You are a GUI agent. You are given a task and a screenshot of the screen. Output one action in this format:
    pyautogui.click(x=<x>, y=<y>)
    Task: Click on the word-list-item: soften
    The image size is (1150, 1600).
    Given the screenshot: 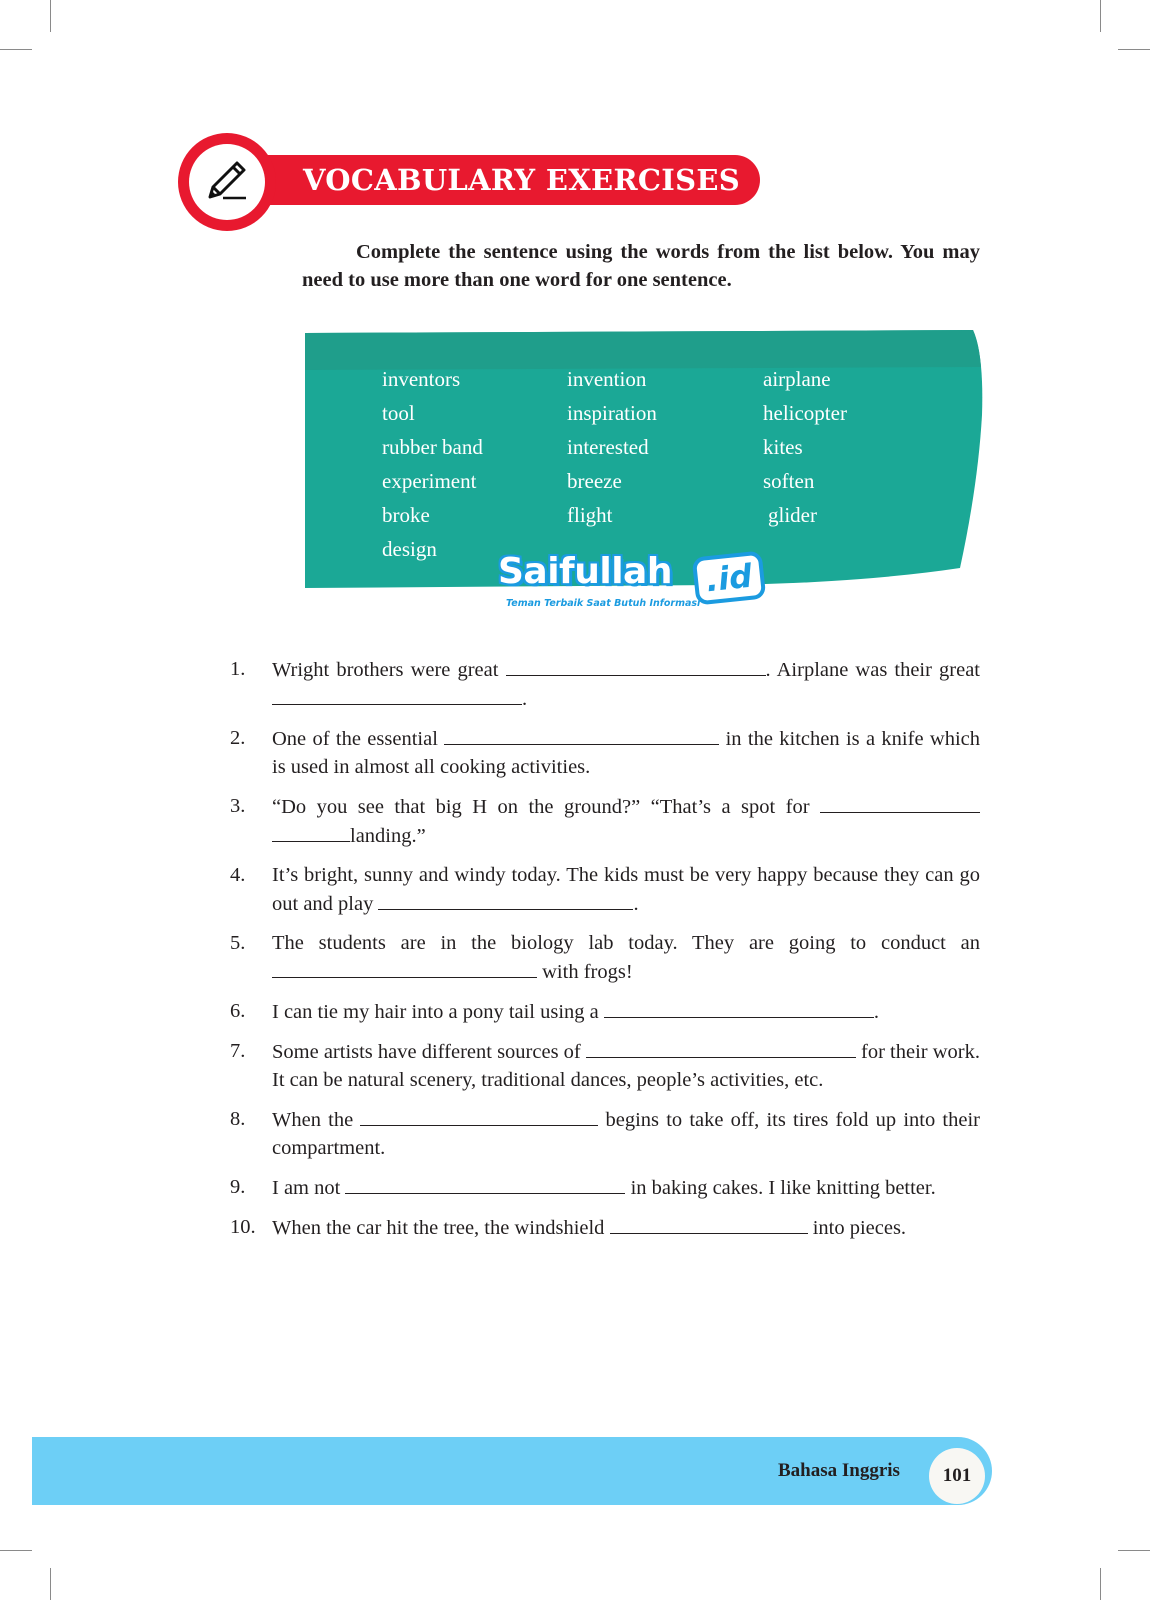 What is the action you would take?
    pyautogui.click(x=789, y=481)
    